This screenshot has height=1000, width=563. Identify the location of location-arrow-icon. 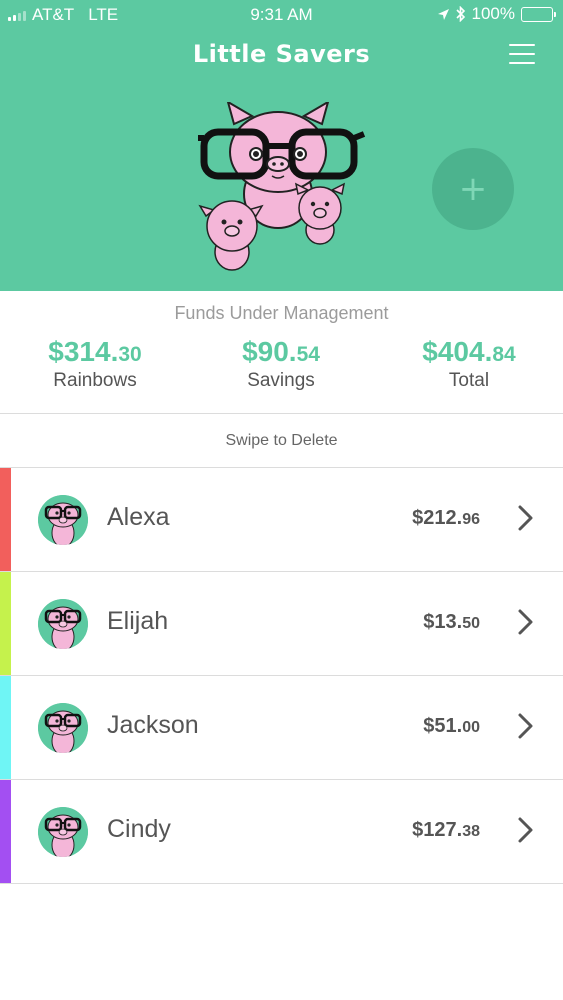
(443, 14).